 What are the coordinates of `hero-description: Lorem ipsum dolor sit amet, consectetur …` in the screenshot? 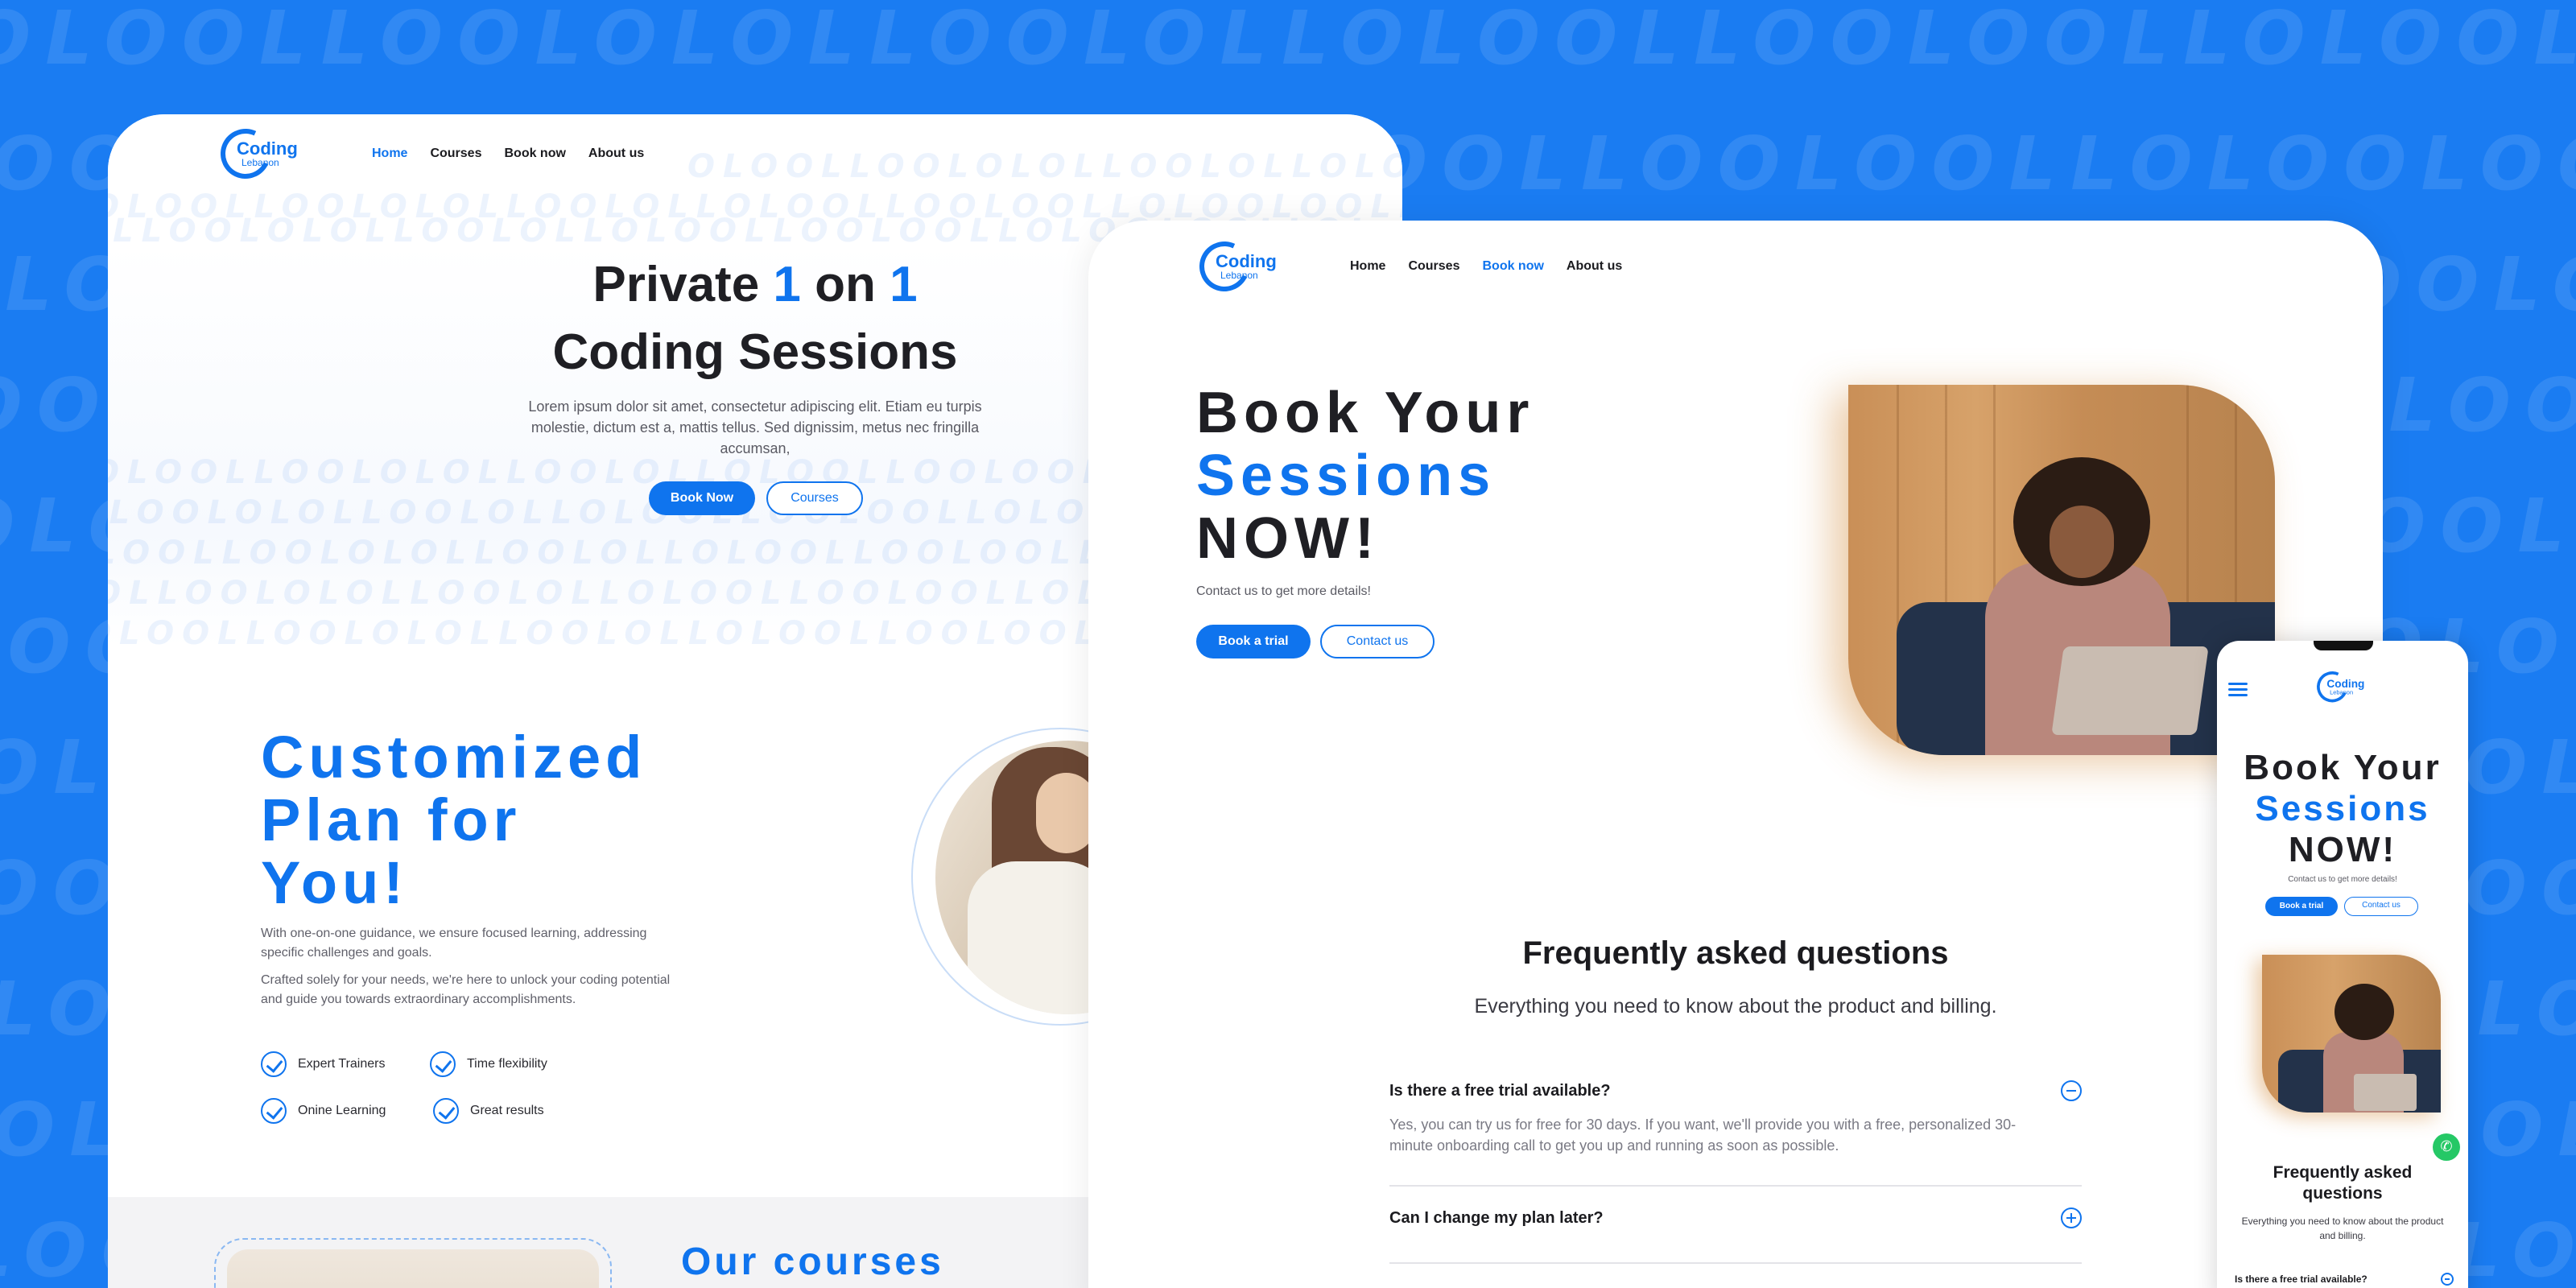 It's located at (755, 427).